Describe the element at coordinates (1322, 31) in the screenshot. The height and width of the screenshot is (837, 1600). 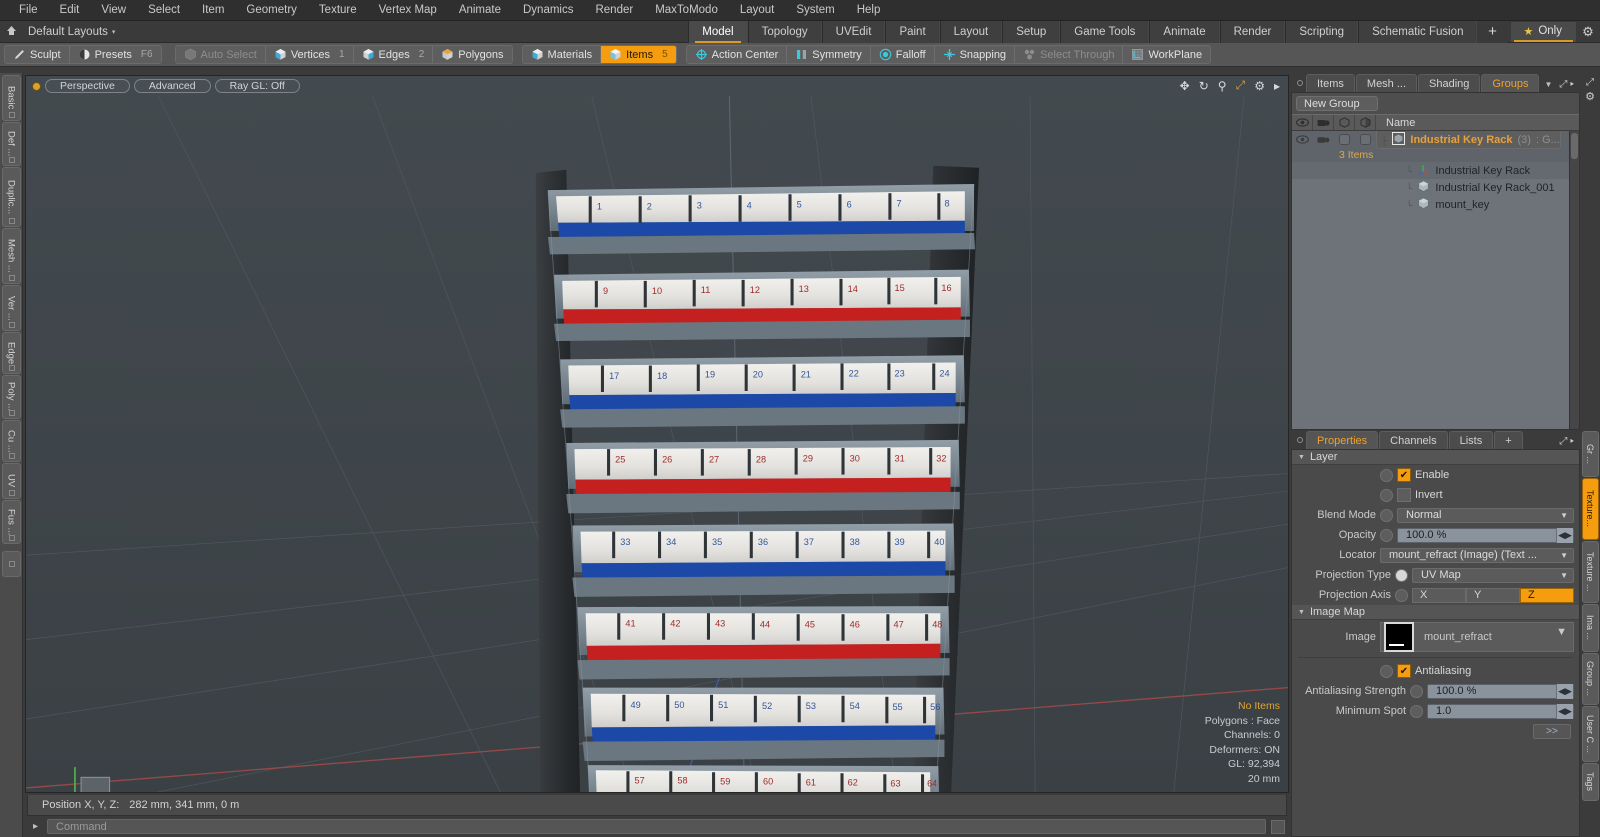
I see `tab-scripting: Scripting` at that location.